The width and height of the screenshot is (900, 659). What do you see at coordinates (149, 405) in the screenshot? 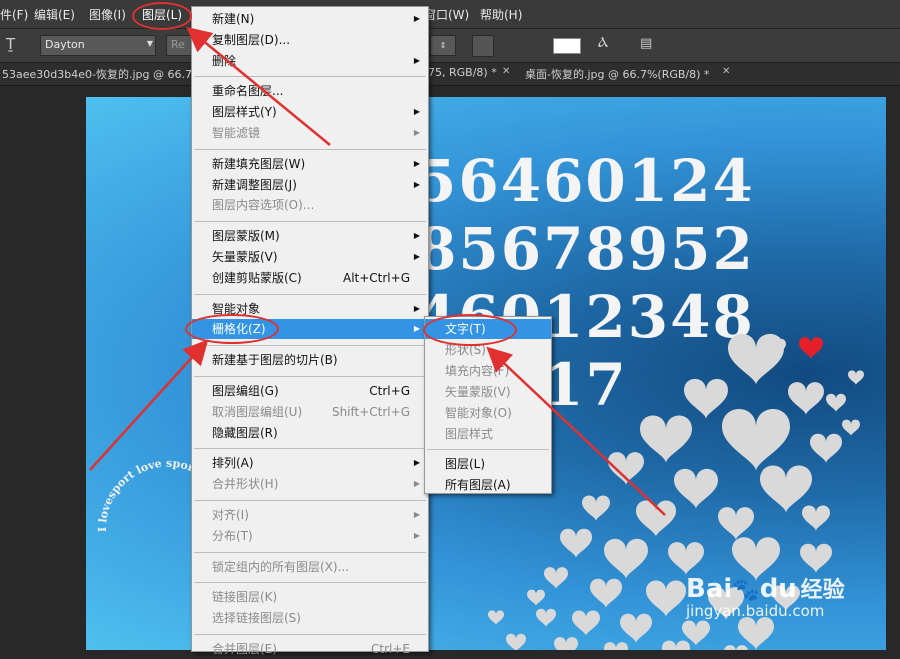
I see `arrow-to-rasterize` at bounding box center [149, 405].